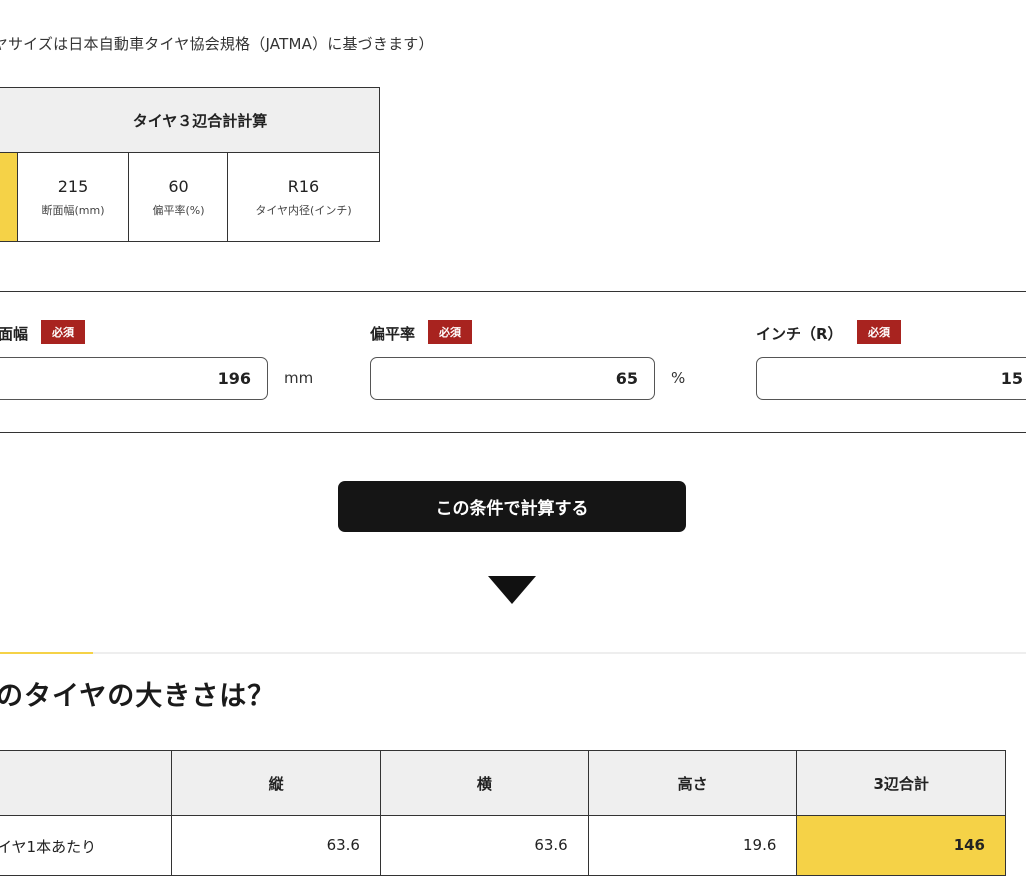 Image resolution: width=1026 pixels, height=876 pixels. I want to click on aspect-input, so click(512, 378).